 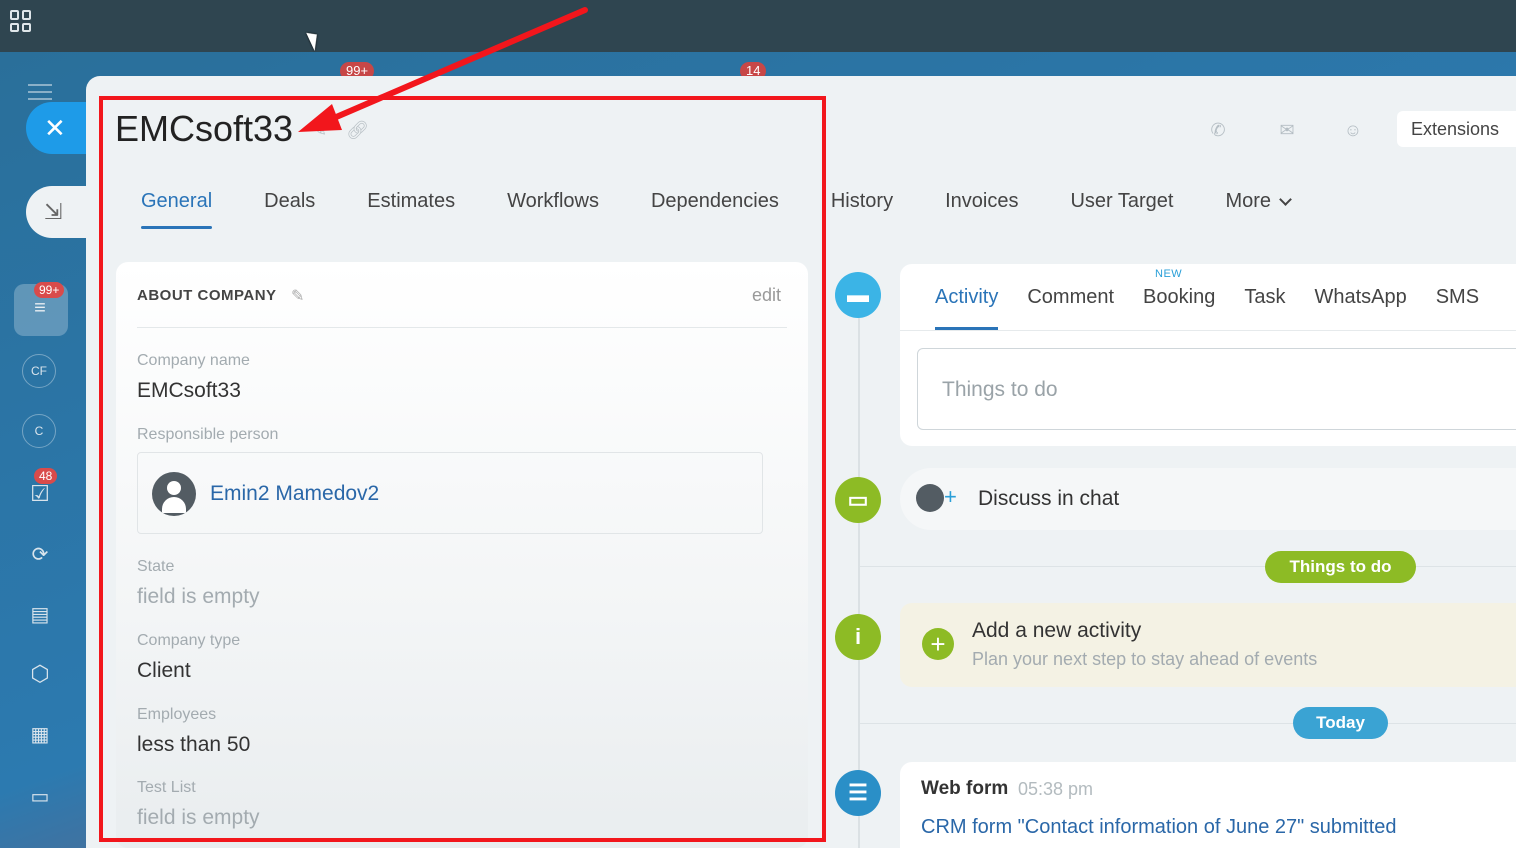 What do you see at coordinates (1179, 297) in the screenshot?
I see `tab-booking: Booking` at bounding box center [1179, 297].